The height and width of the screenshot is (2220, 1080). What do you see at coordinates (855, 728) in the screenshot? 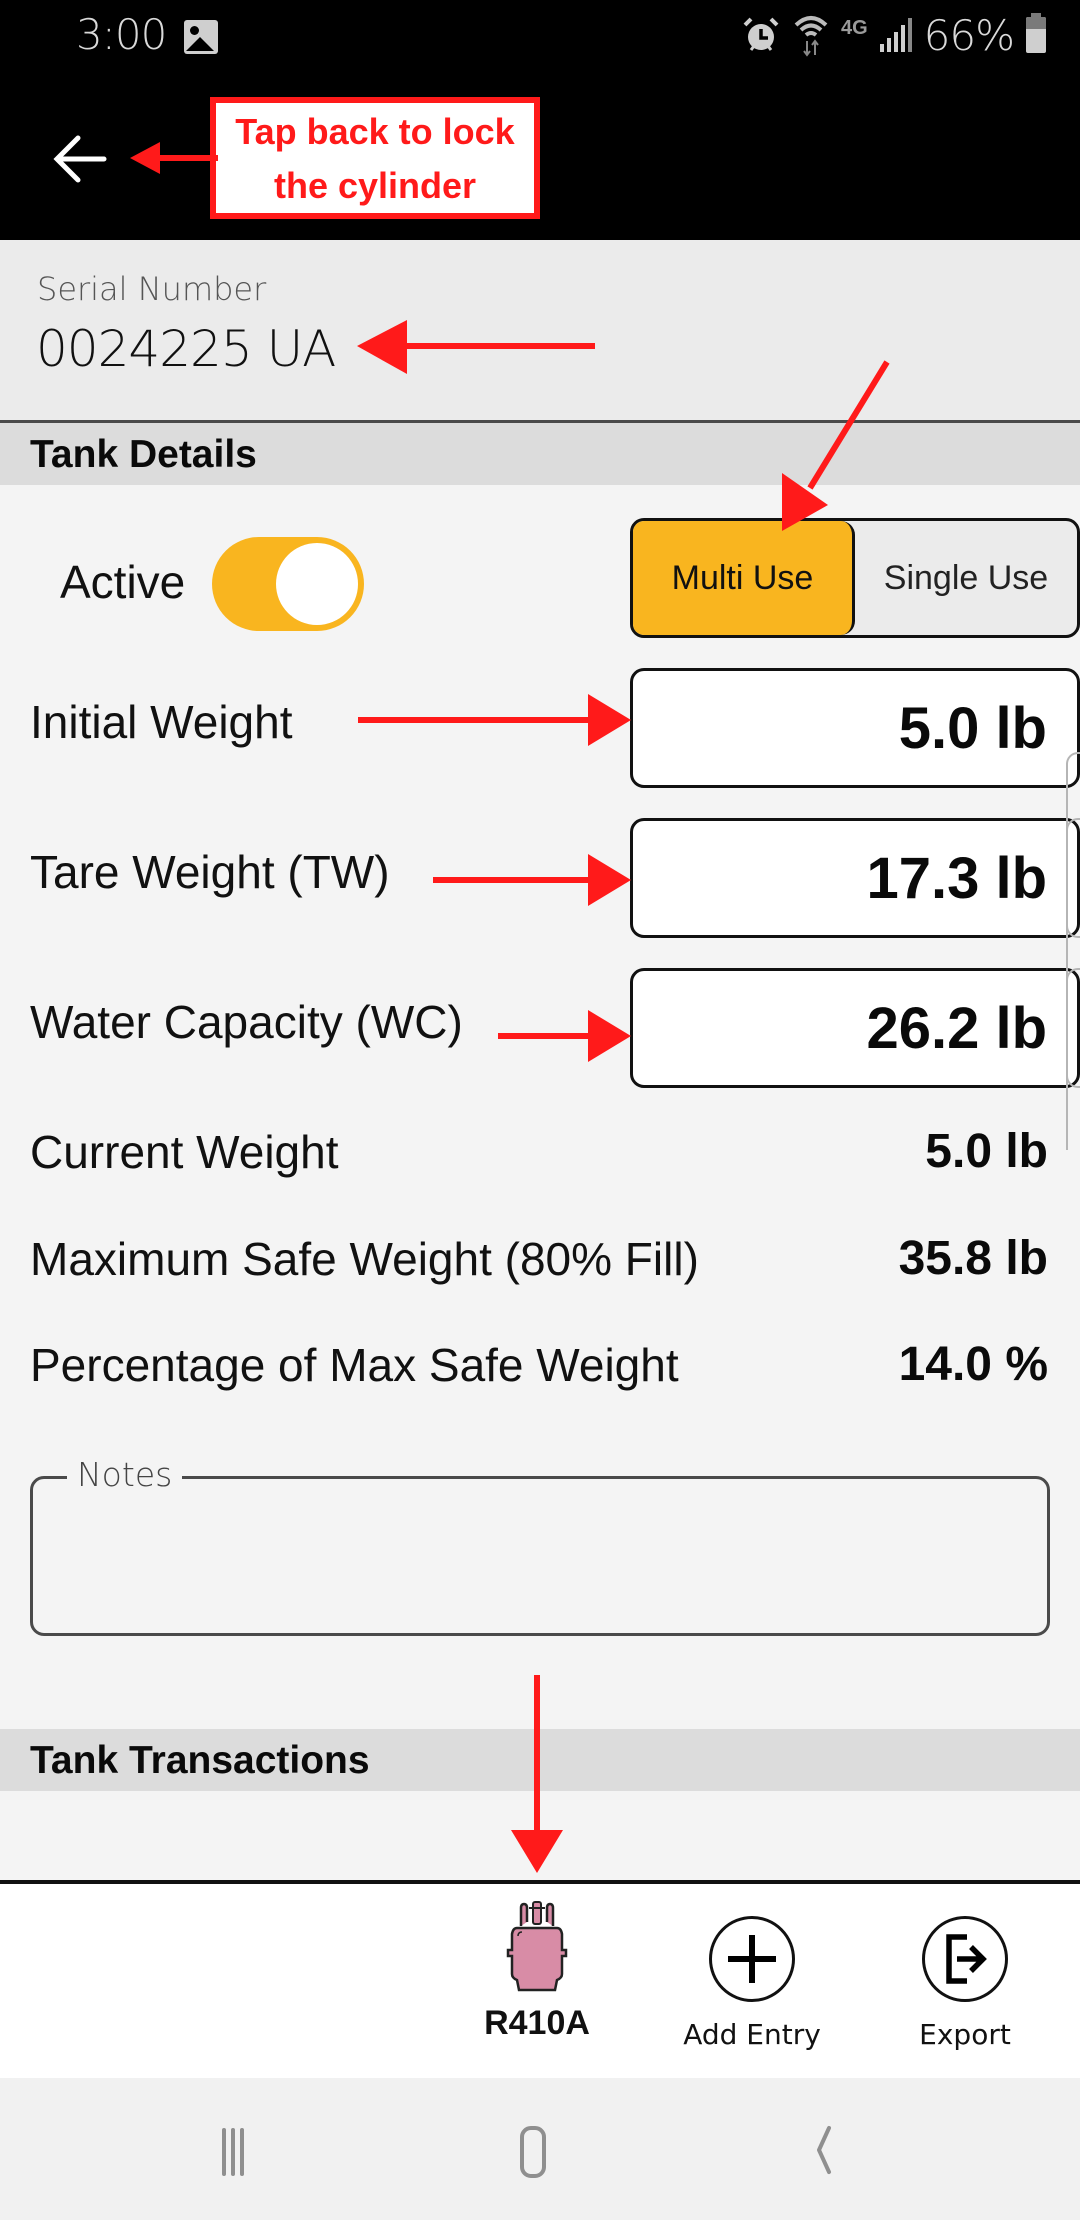
I see `initial-weight-input: 5.0 lb` at bounding box center [855, 728].